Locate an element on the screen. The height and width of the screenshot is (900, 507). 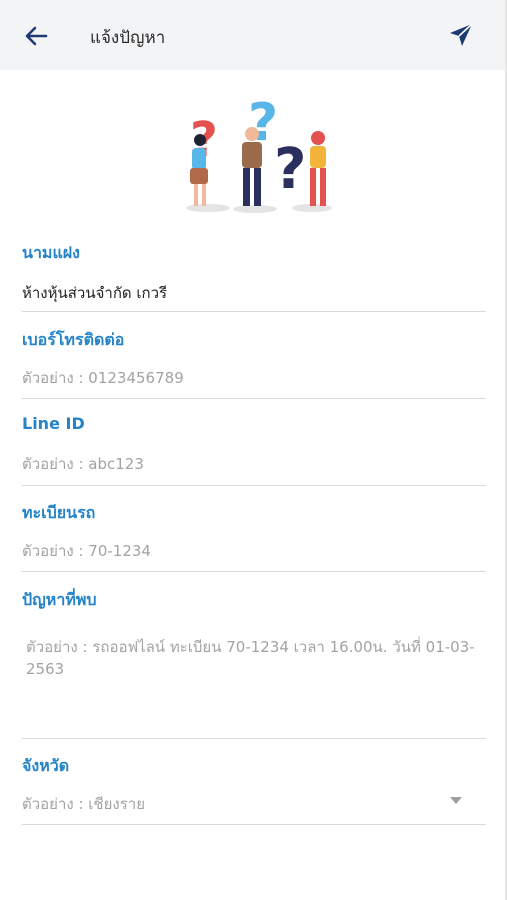
chevron-down-icon is located at coordinates (456, 800).